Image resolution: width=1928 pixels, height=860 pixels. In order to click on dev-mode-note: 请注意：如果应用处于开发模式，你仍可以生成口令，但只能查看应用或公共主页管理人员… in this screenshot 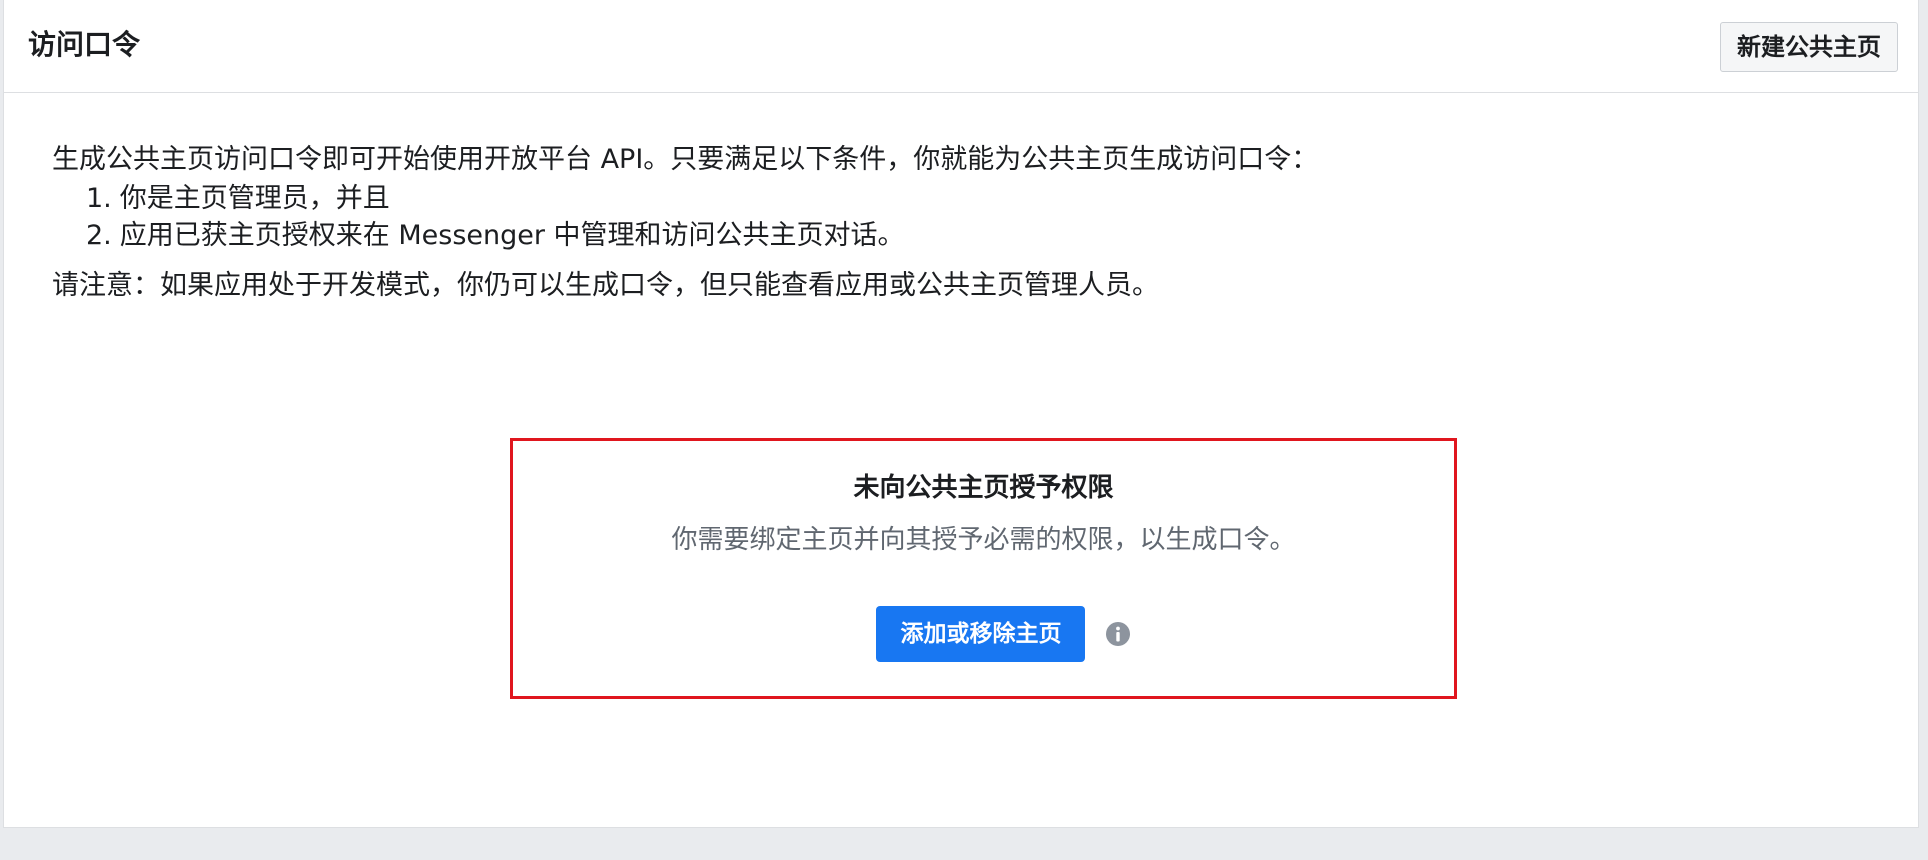, I will do `click(605, 285)`.